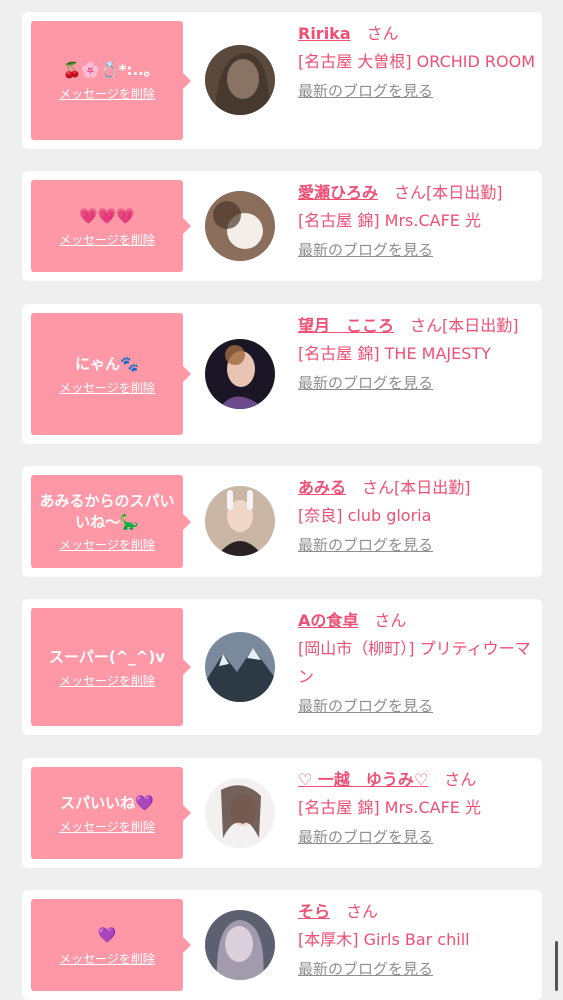  Describe the element at coordinates (107, 656) in the screenshot. I see `message-text: スーパー(^_^)v` at that location.